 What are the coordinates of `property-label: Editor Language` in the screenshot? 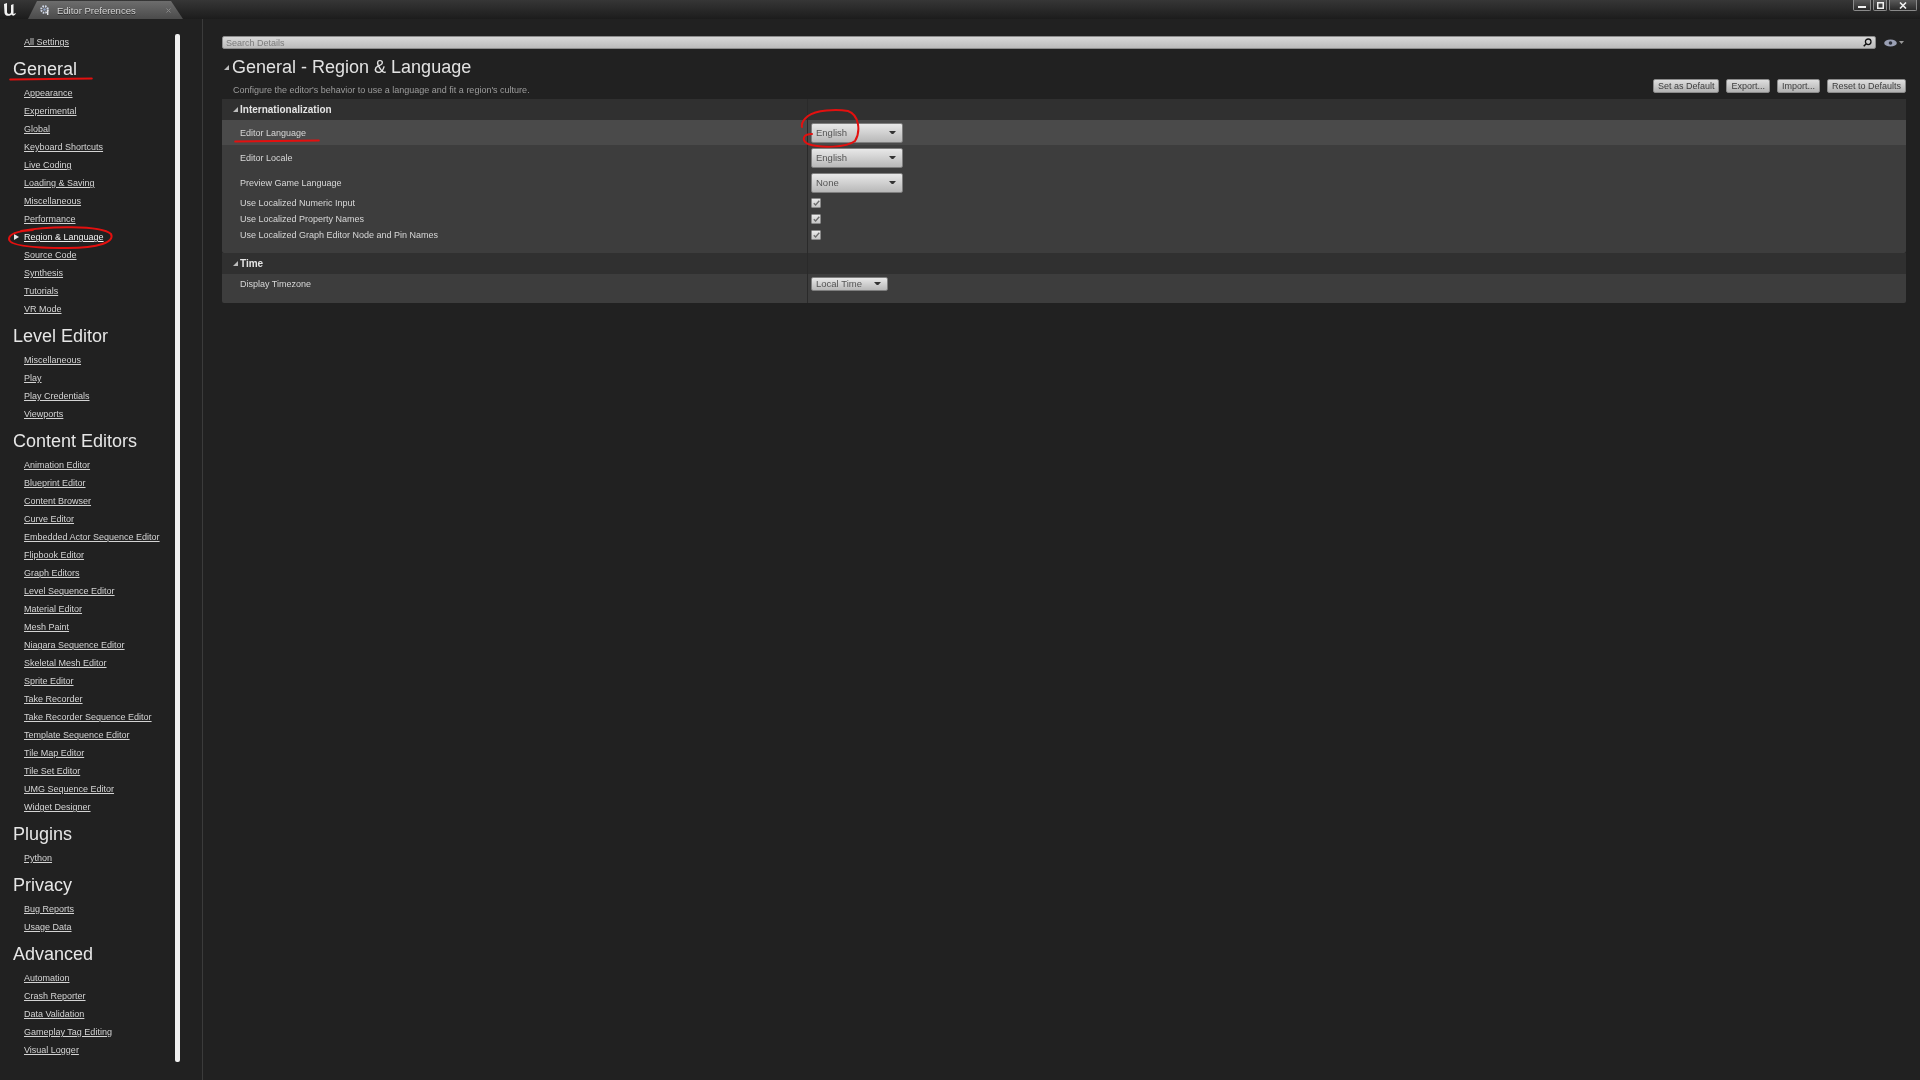 It's located at (273, 132).